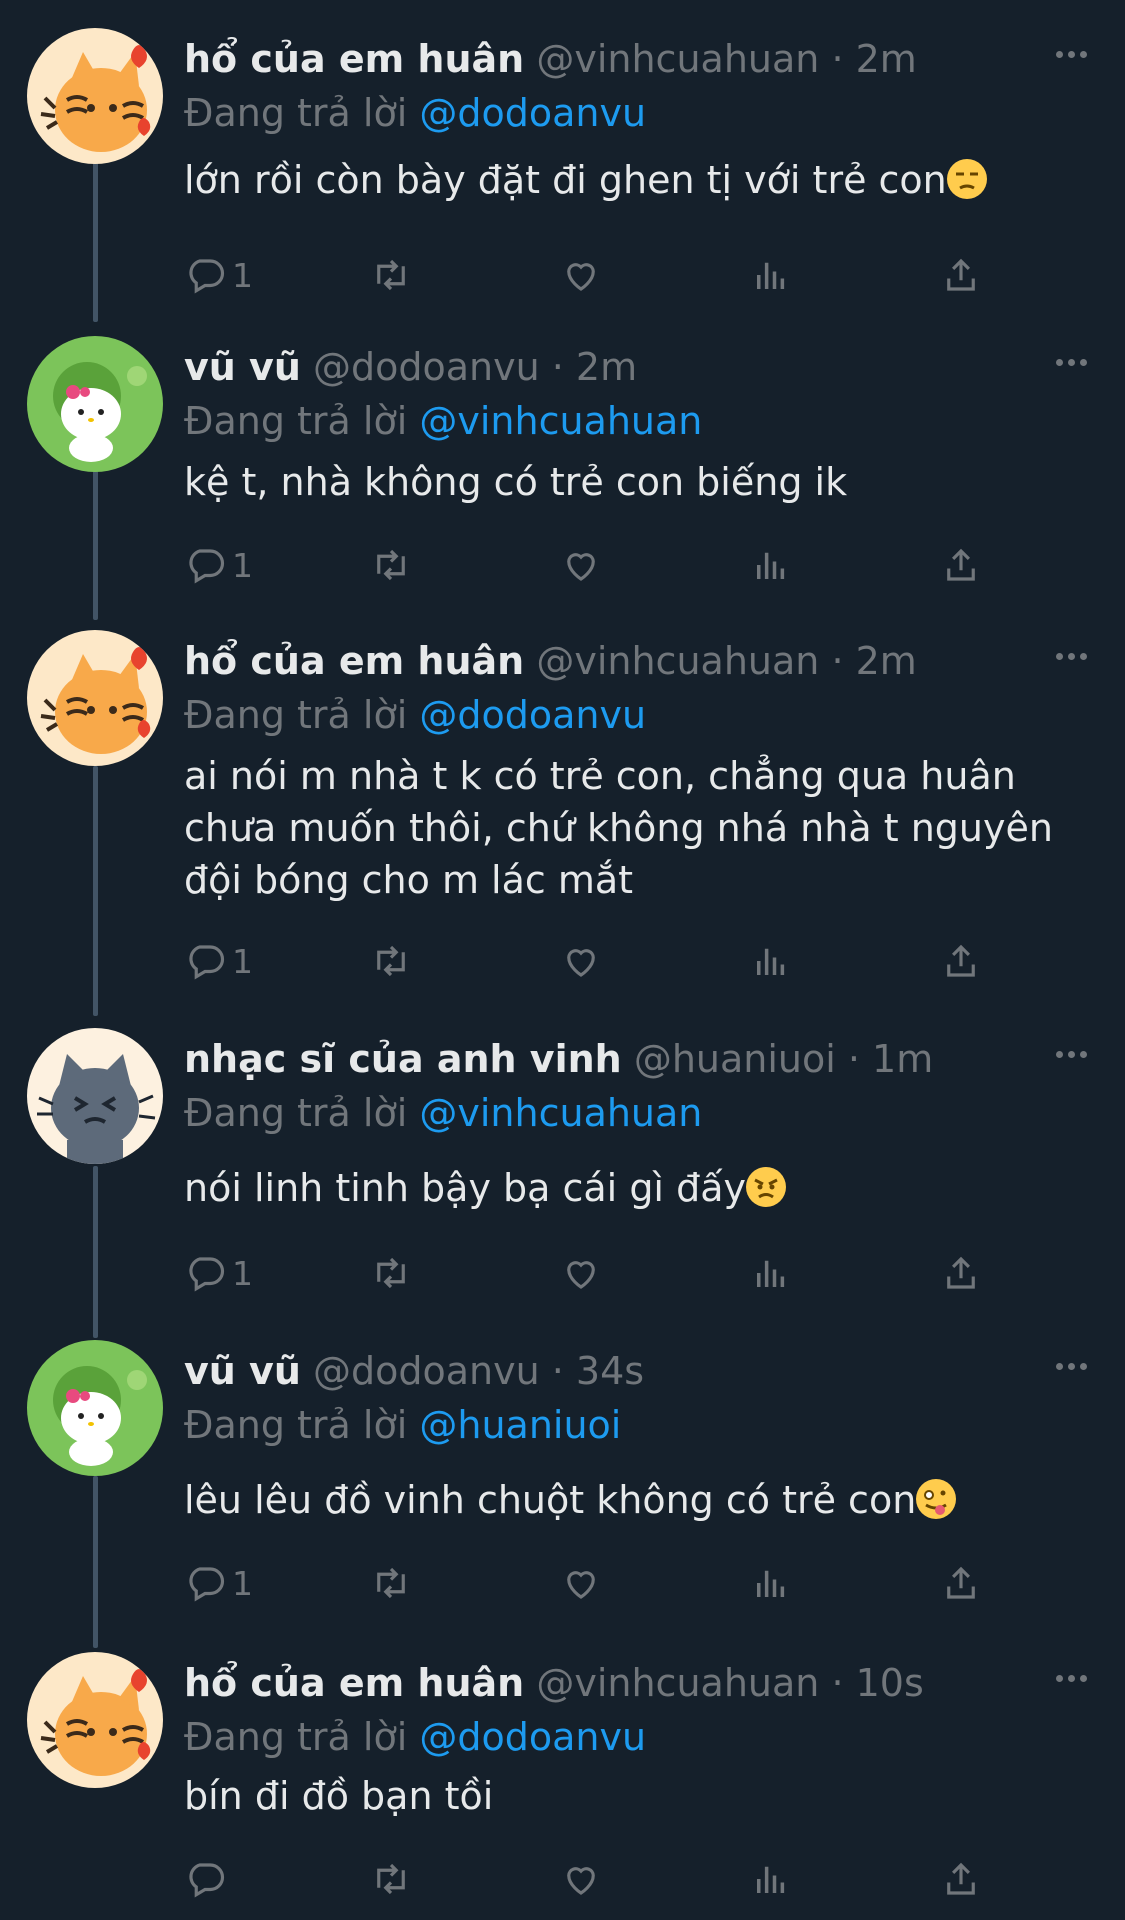 Image resolution: width=1125 pixels, height=1920 pixels. Describe the element at coordinates (403, 1059) in the screenshot. I see `author-name: nhạc sĩ của anh vinh` at that location.